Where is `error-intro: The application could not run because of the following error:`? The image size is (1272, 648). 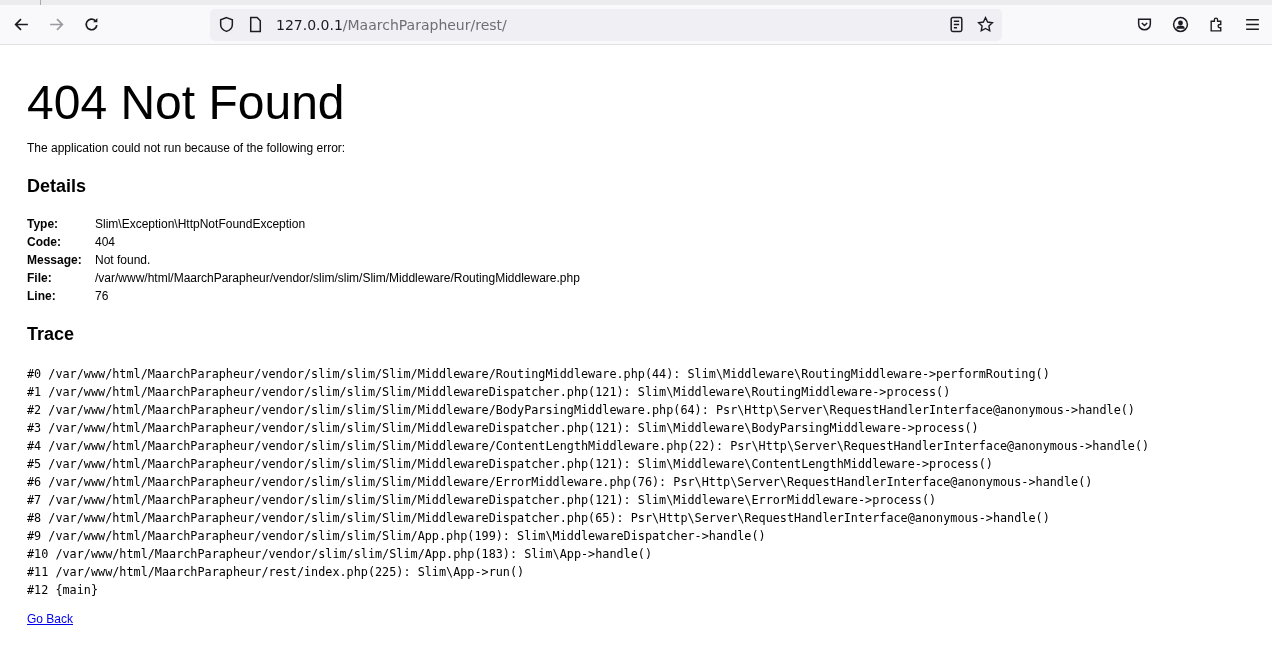 error-intro: The application could not run because of the following error: is located at coordinates (187, 148).